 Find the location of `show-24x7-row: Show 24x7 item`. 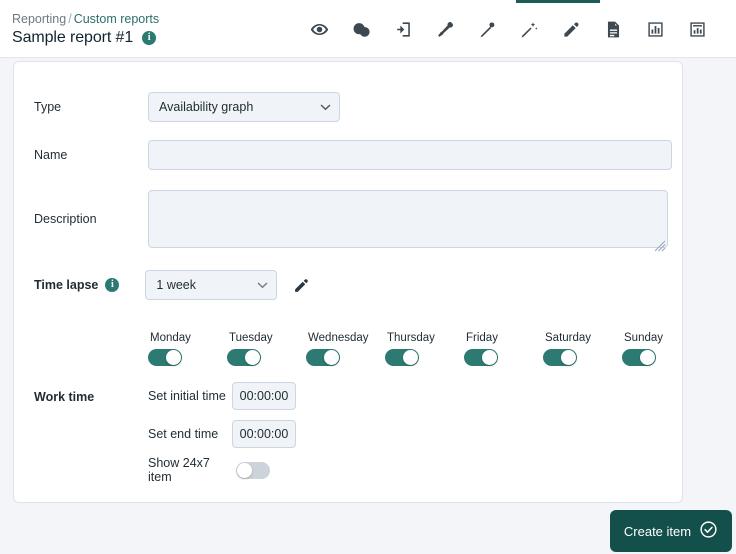

show-24x7-row: Show 24x7 item is located at coordinates (209, 470).